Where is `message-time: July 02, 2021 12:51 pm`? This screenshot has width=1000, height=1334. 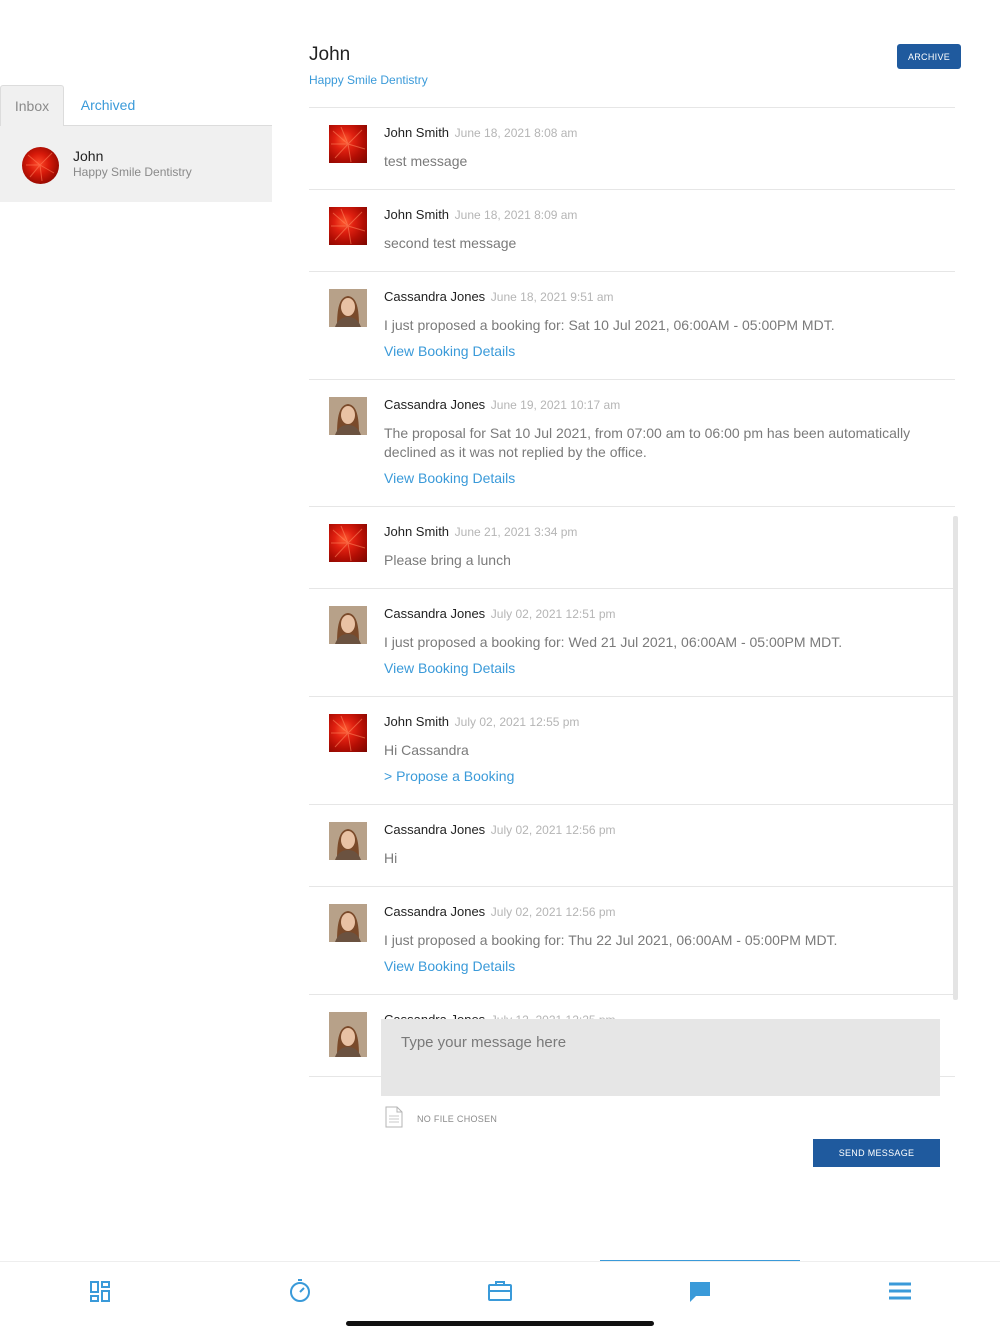
message-time: July 02, 2021 12:51 pm is located at coordinates (553, 614).